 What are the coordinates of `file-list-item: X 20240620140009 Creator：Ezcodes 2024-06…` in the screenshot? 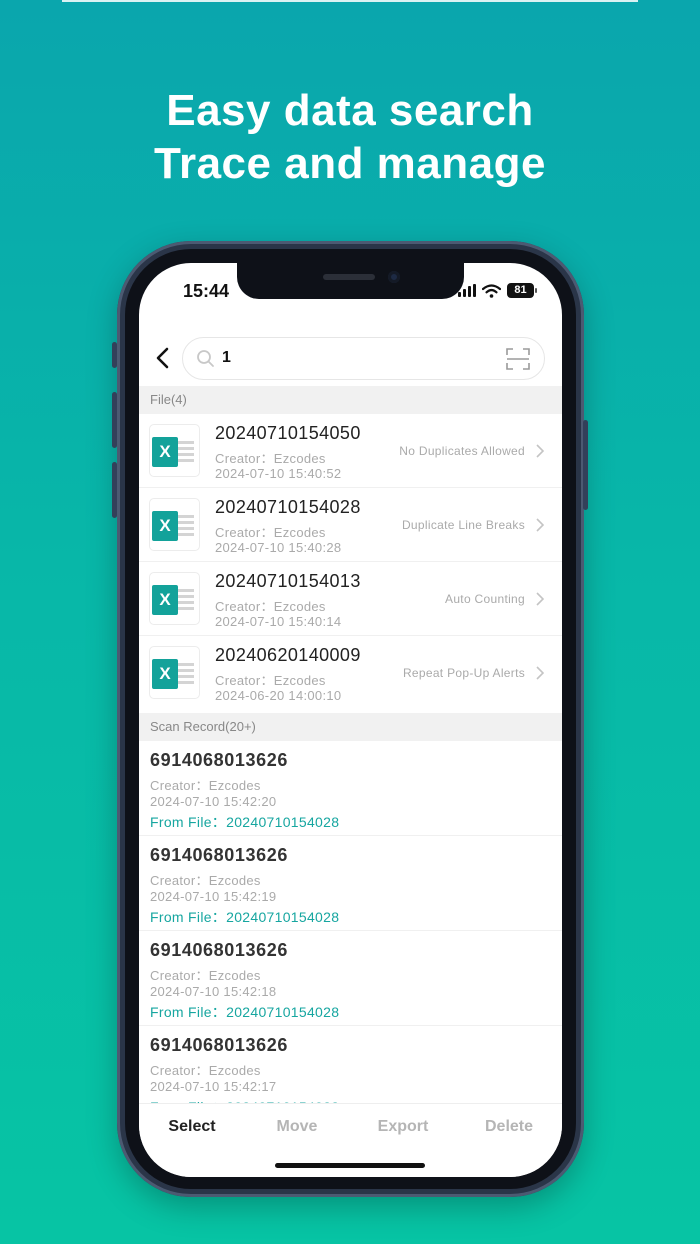 It's located at (350, 673).